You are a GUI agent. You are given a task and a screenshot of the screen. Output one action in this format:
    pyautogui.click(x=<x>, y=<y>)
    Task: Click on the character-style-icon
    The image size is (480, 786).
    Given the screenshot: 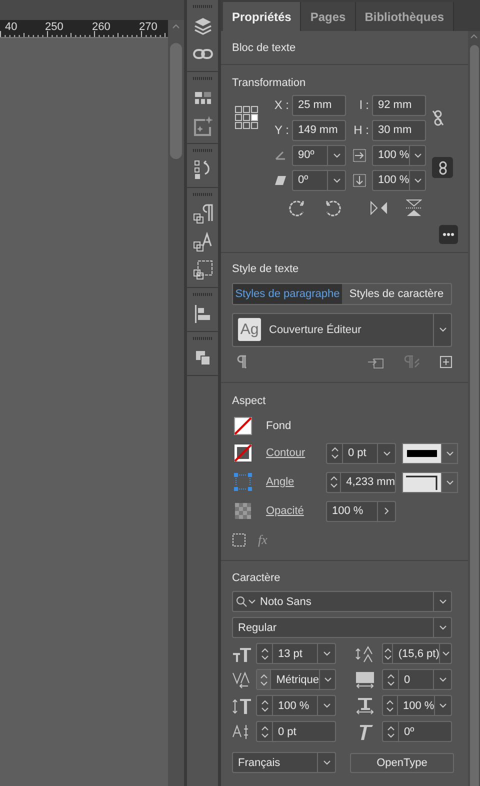 What is the action you would take?
    pyautogui.click(x=202, y=242)
    